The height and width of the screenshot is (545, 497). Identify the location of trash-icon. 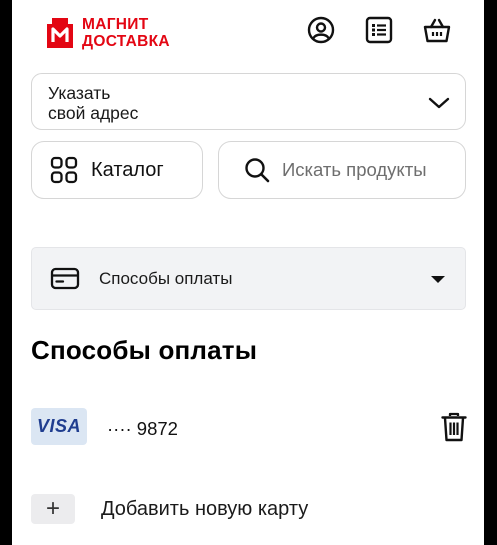
(454, 427).